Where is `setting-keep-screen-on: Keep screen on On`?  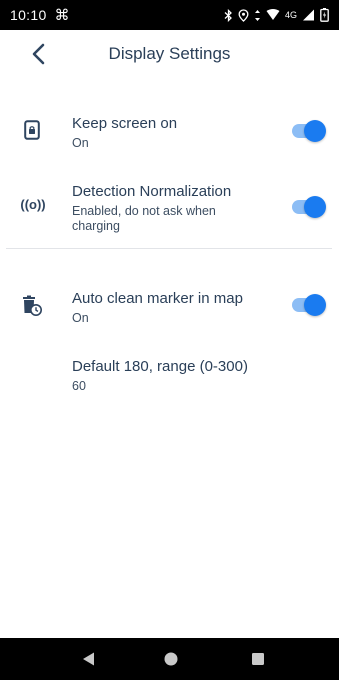
setting-keep-screen-on: Keep screen on On is located at coordinates (169, 134).